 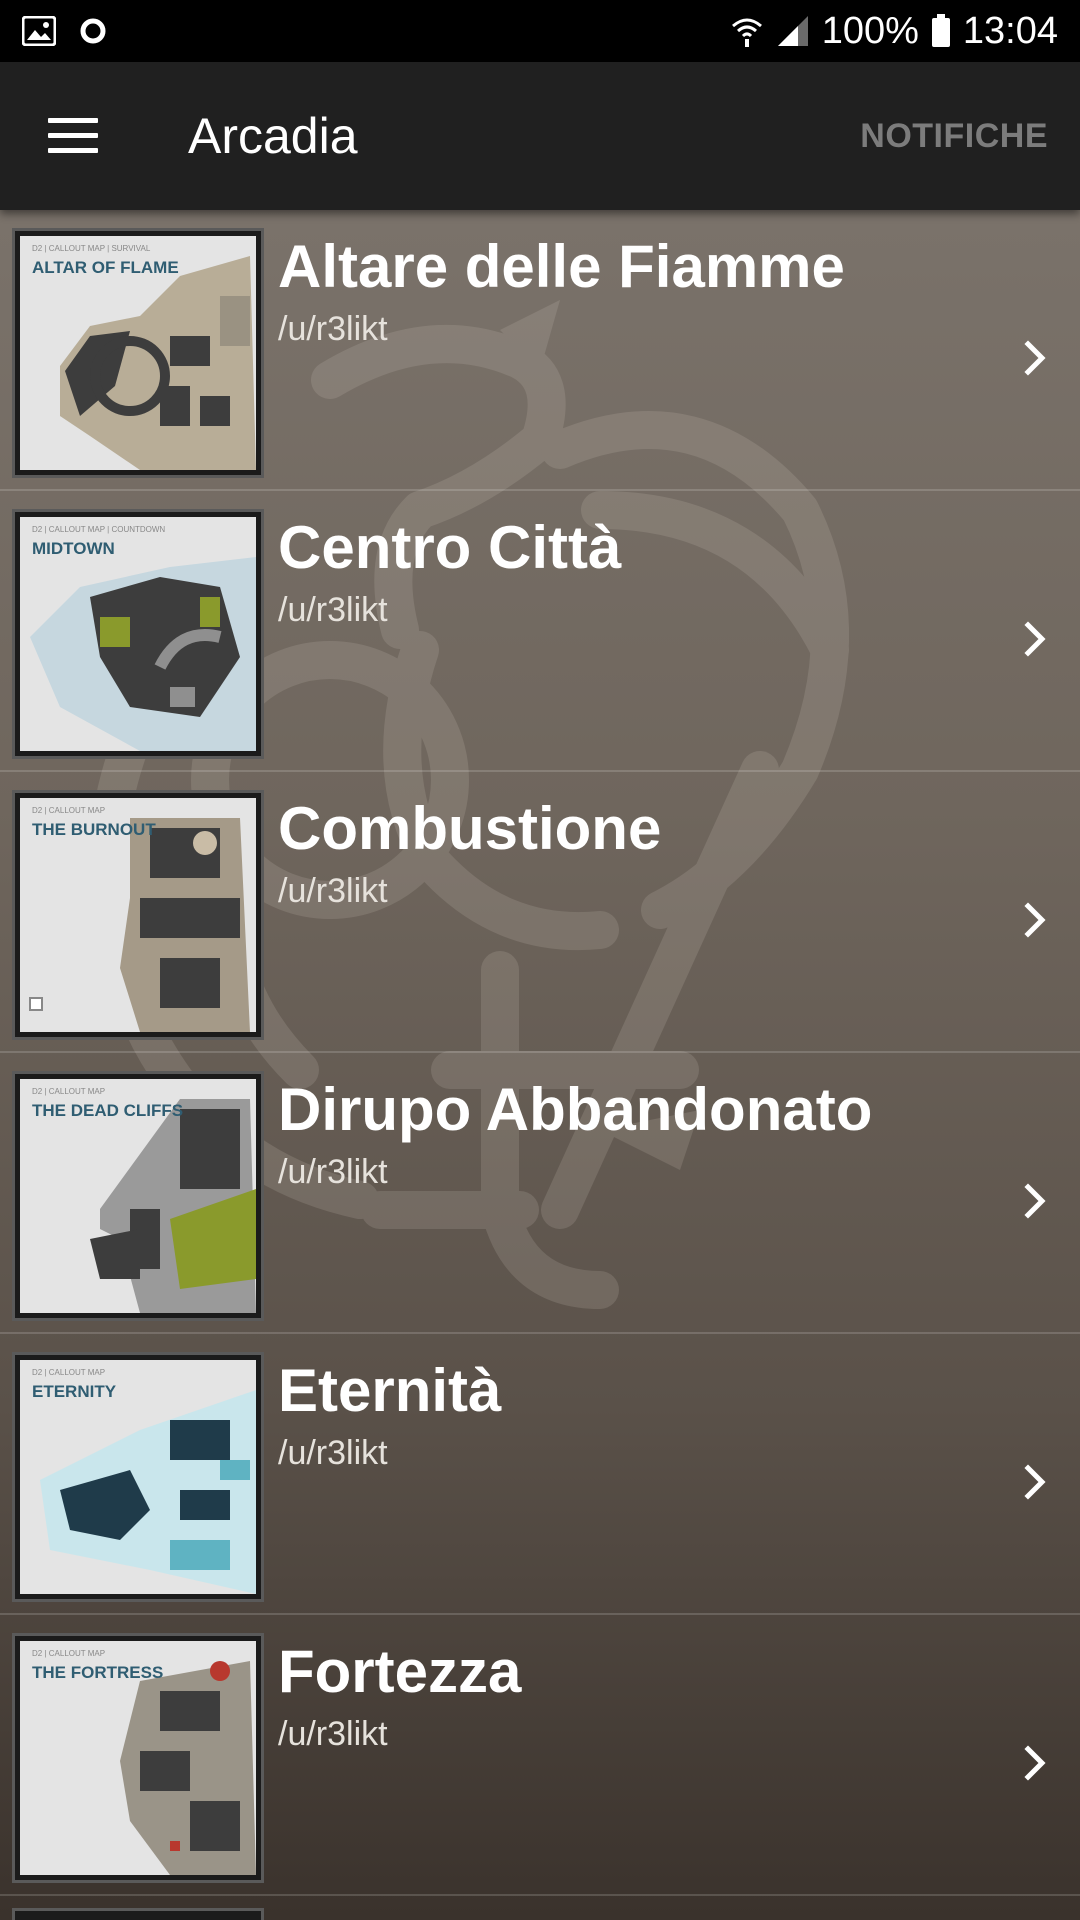 What do you see at coordinates (1010, 30) in the screenshot?
I see `clock: 13:04` at bounding box center [1010, 30].